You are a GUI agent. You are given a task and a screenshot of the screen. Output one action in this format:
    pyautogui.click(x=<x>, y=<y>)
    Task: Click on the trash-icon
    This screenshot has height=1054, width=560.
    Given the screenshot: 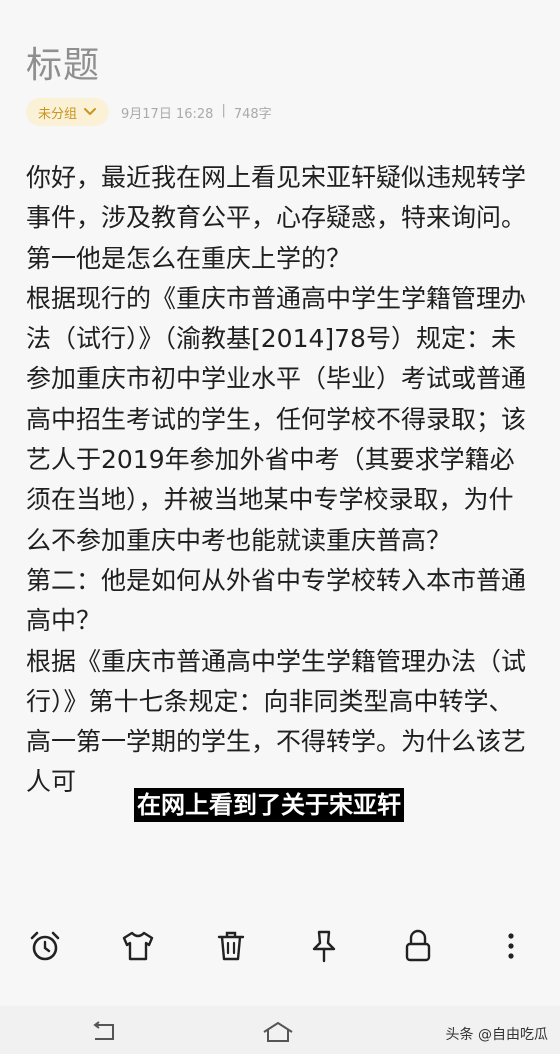 What is the action you would take?
    pyautogui.click(x=231, y=946)
    